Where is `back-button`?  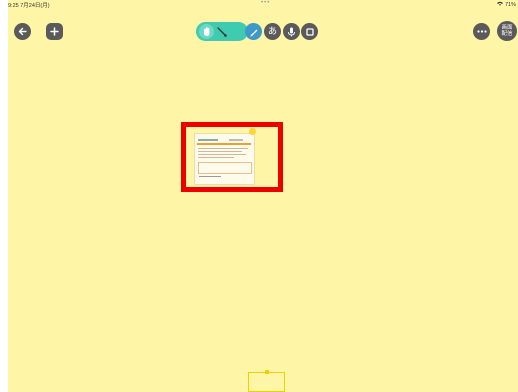 back-button is located at coordinates (22, 31).